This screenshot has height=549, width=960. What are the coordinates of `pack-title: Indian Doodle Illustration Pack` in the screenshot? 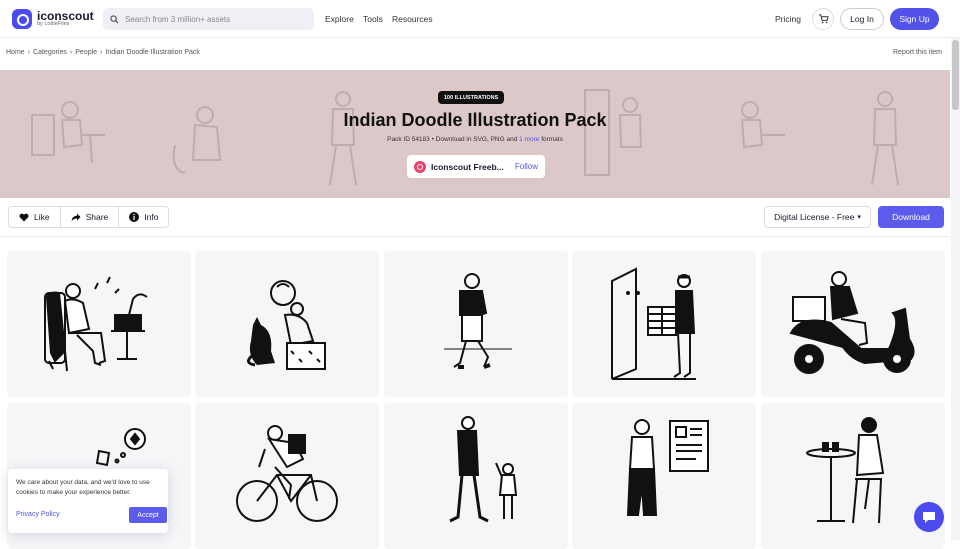 It's located at (475, 120).